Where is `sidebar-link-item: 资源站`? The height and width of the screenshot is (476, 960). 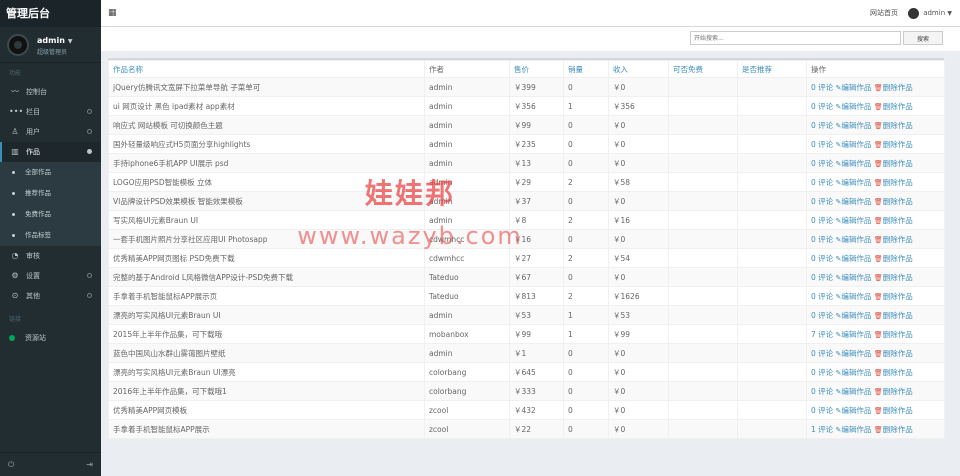 sidebar-link-item: 资源站 is located at coordinates (50, 338).